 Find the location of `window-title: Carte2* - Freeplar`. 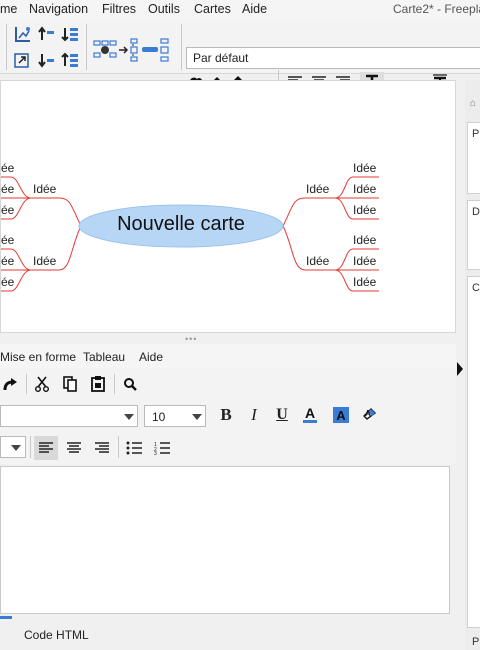

window-title: Carte2* - Freeplar is located at coordinates (436, 9).